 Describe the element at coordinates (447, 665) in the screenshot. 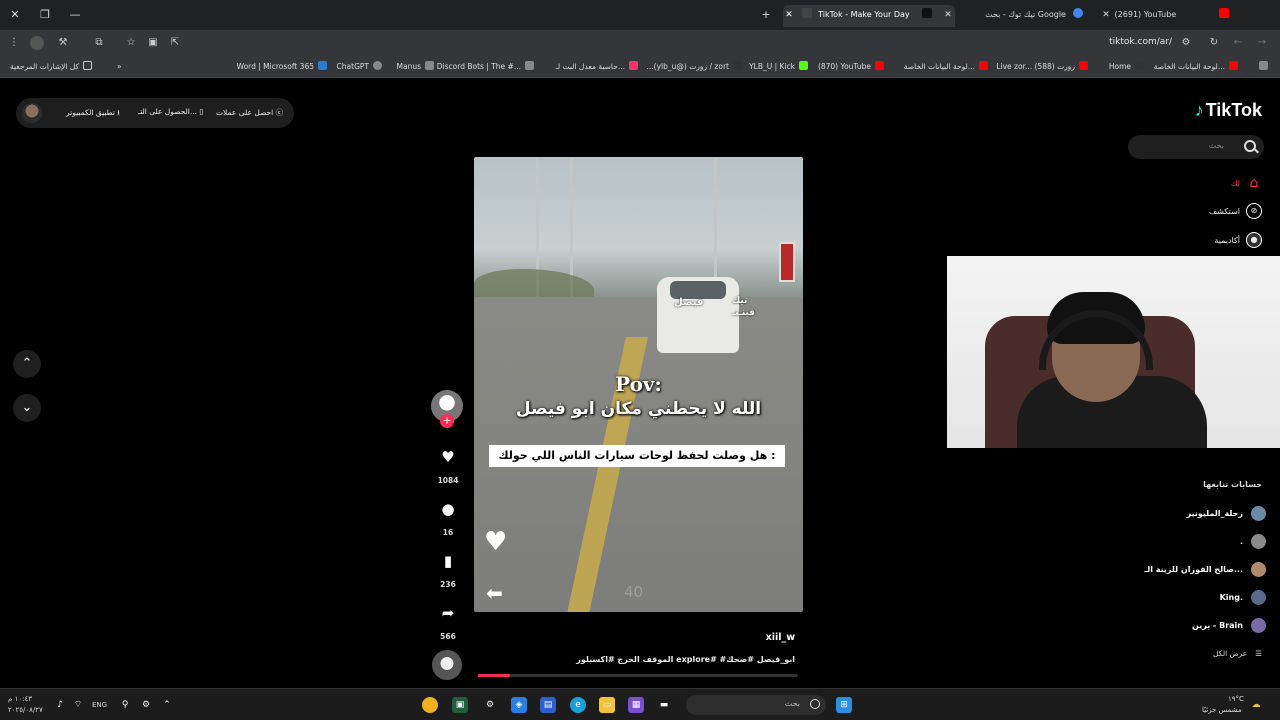

I see `music-disc-icon` at that location.